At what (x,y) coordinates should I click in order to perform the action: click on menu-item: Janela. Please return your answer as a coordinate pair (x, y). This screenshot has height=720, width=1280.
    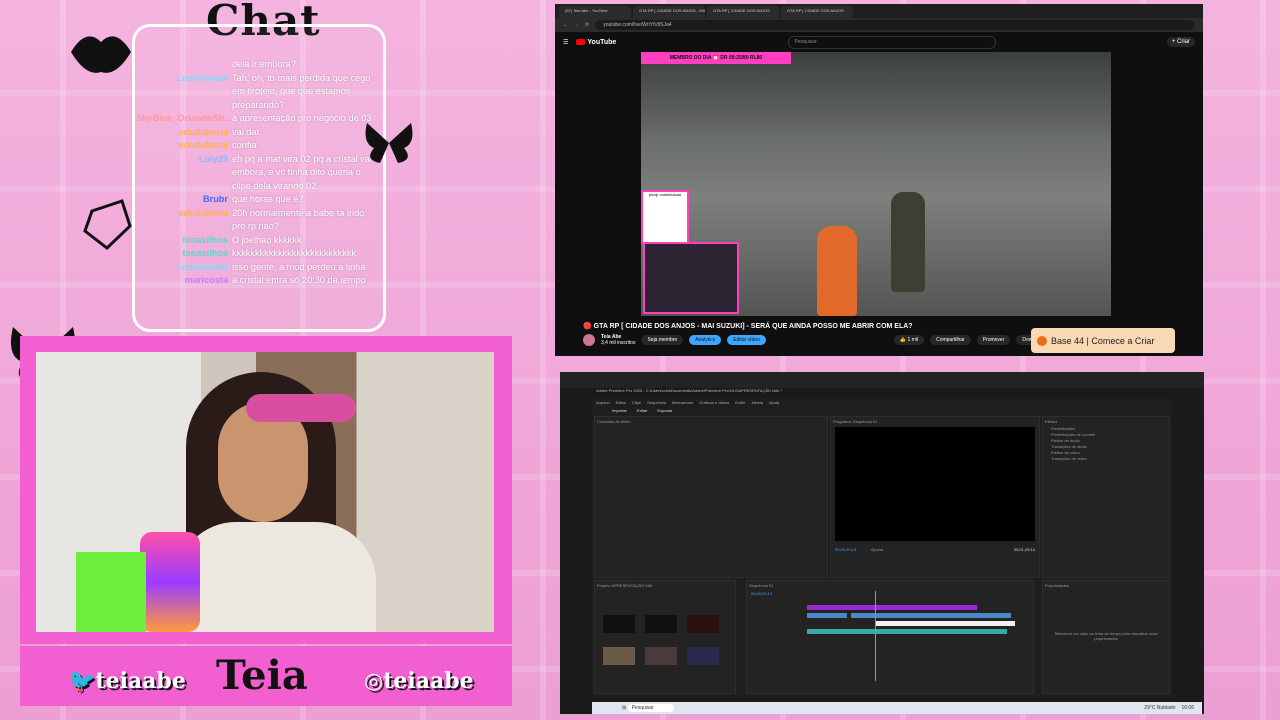
    Looking at the image, I should click on (757, 402).